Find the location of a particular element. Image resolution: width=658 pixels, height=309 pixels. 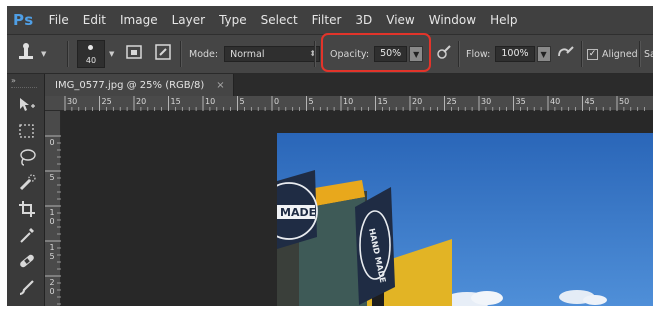

brush-panel-icon is located at coordinates (163, 54).